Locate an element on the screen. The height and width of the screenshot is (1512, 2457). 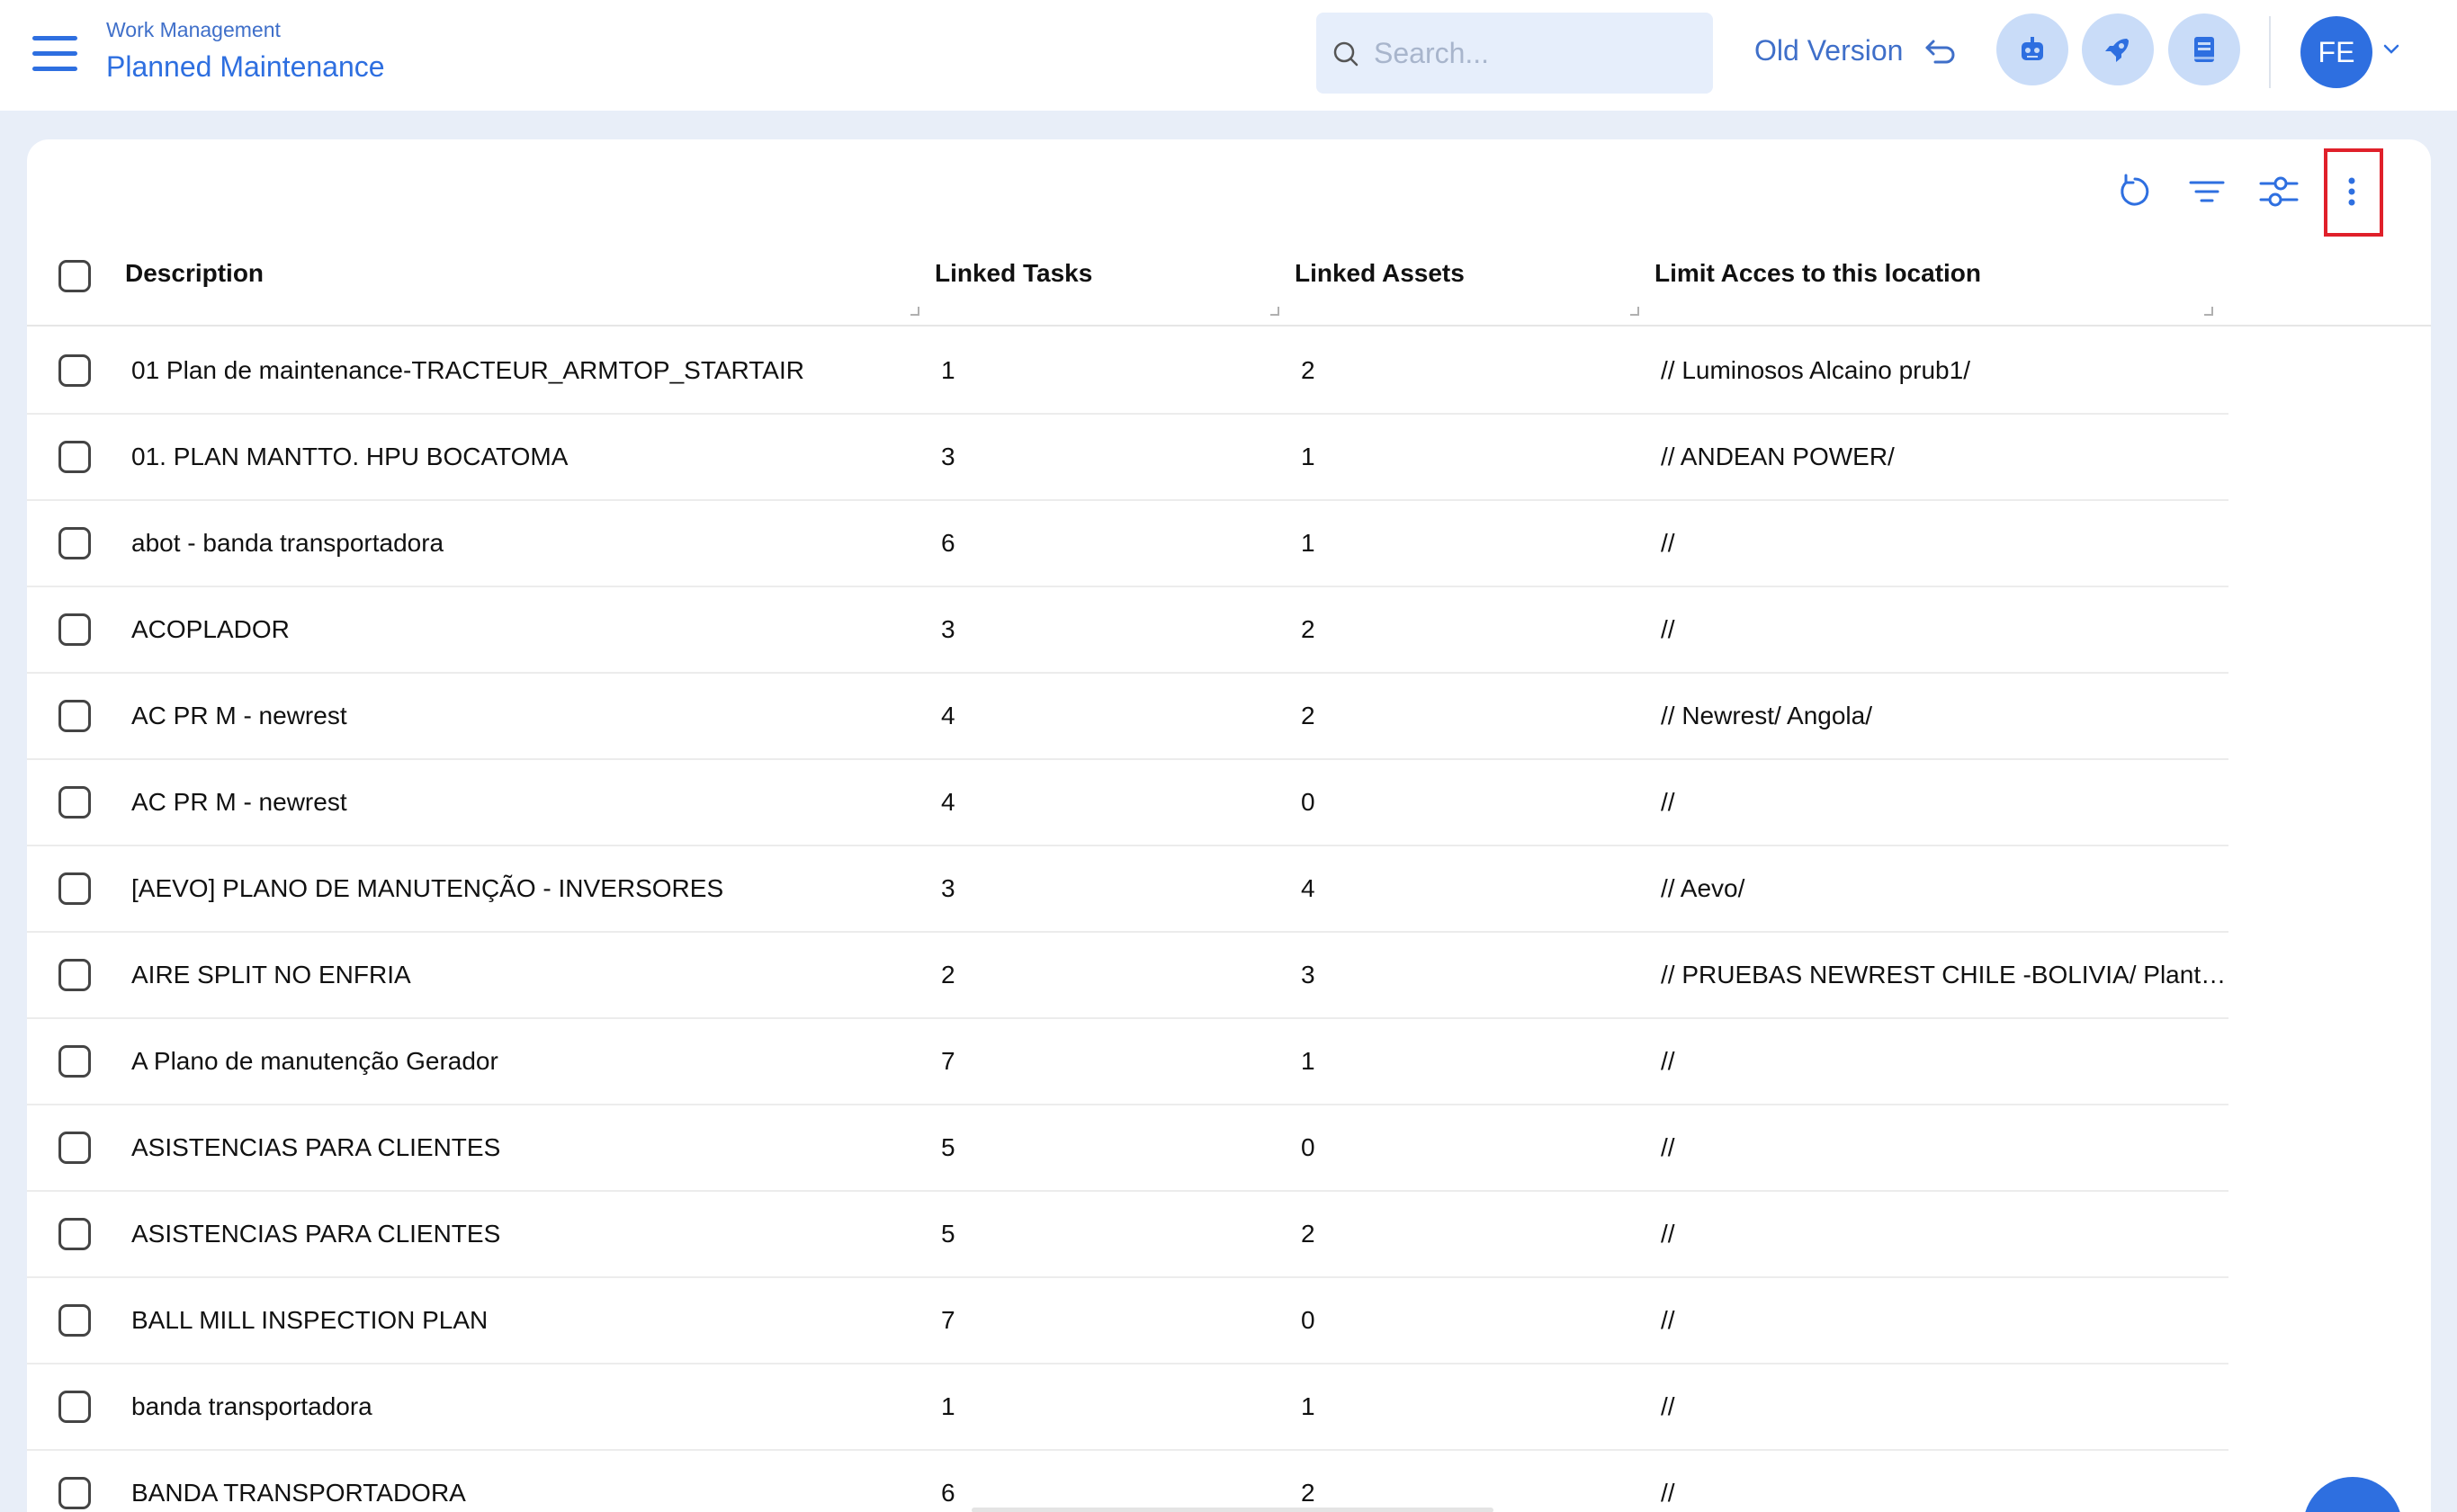
cell-location: // ANDEAN POWER/ is located at coordinates (1778, 456).